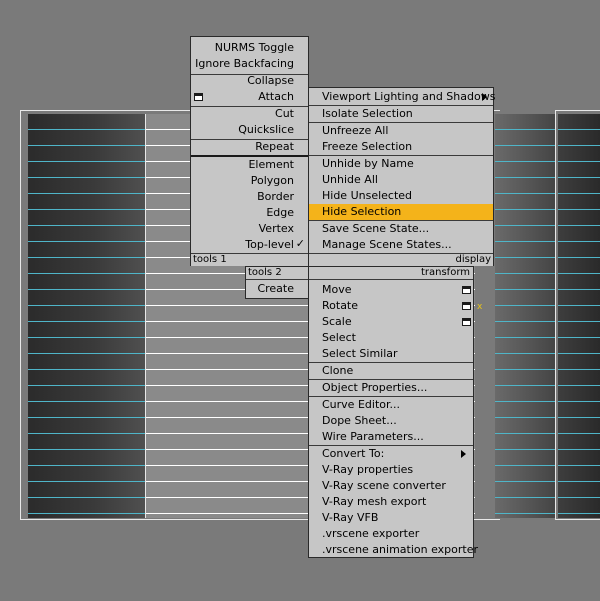 The height and width of the screenshot is (601, 600). I want to click on menu-item-unhide-all: Unhide All, so click(350, 180).